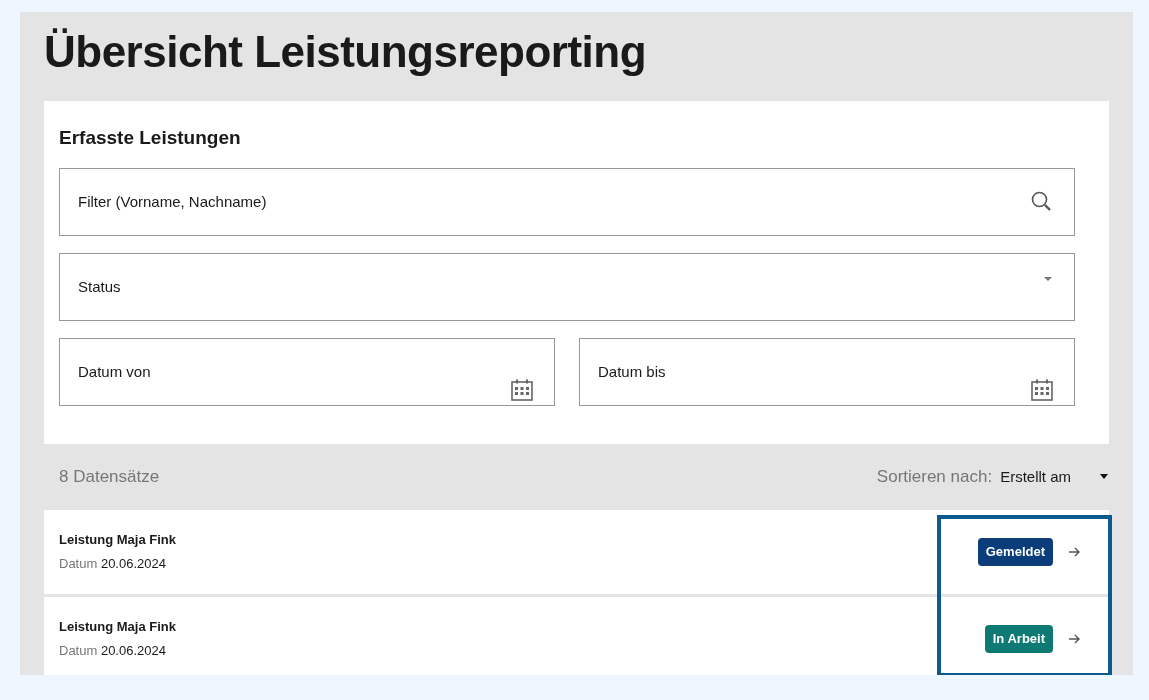 The width and height of the screenshot is (1149, 700). What do you see at coordinates (827, 371) in the screenshot?
I see `date-field: Datum bis` at bounding box center [827, 371].